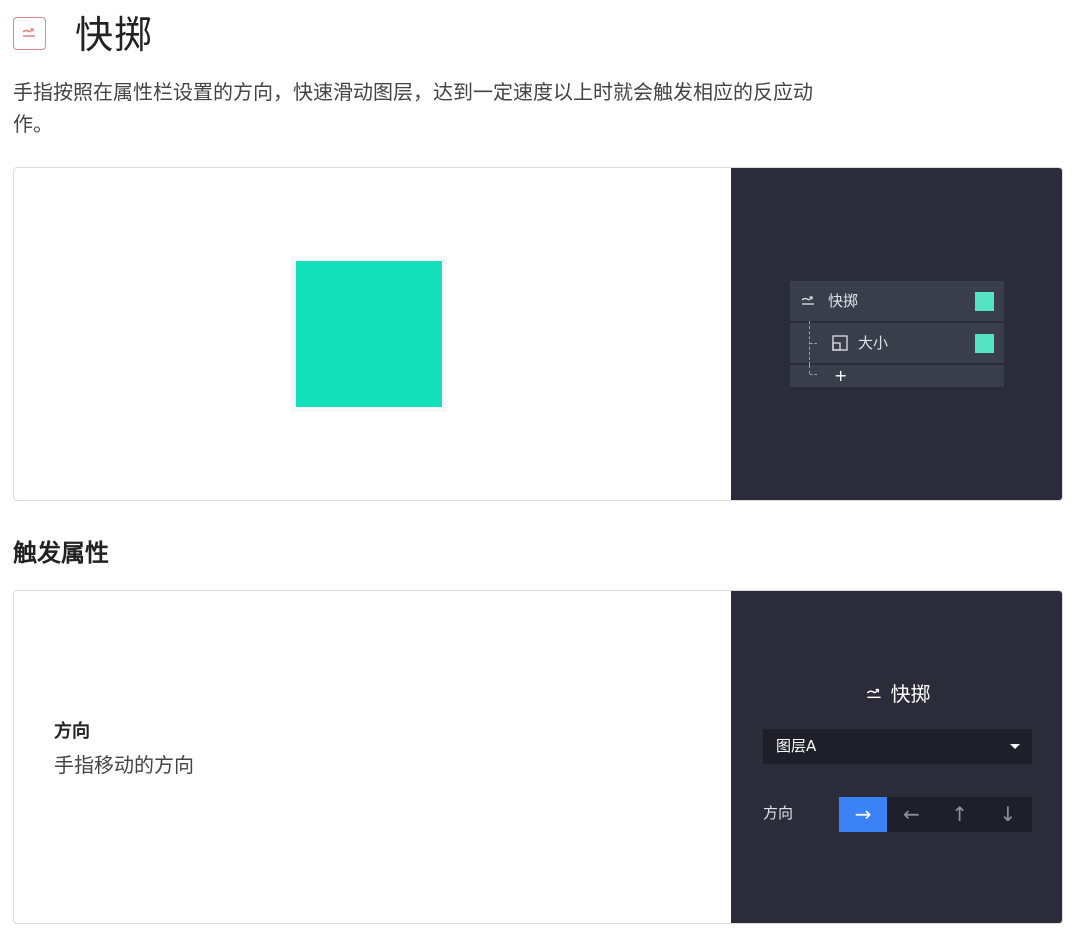  What do you see at coordinates (910, 694) in the screenshot?
I see `editor-title-label: 快掷` at bounding box center [910, 694].